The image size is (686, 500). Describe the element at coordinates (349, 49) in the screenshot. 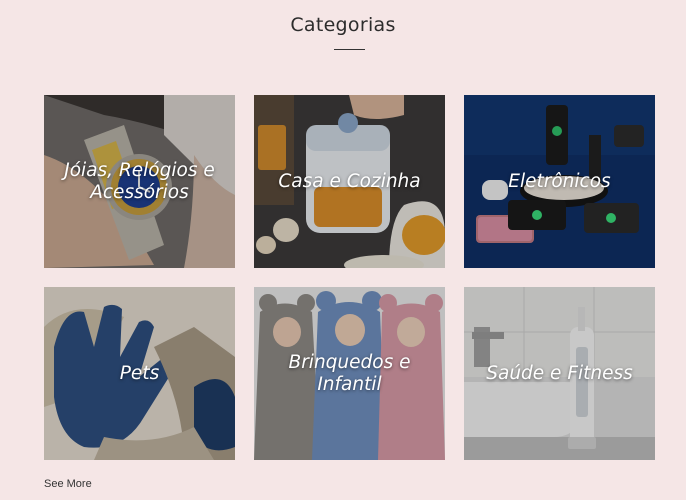

I see `title-divider` at that location.